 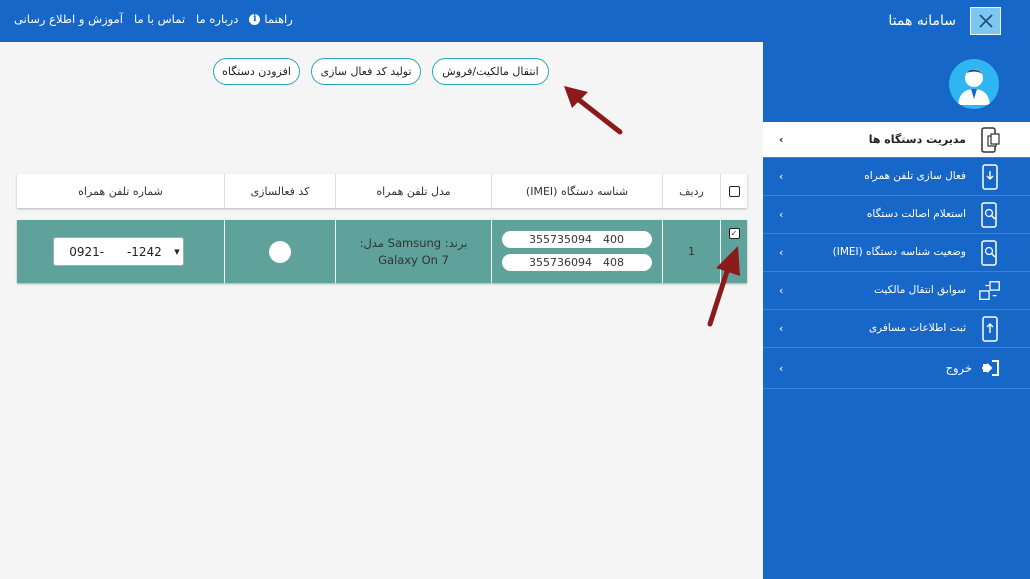 I want to click on nav-link-about: درباره ما, so click(x=217, y=19).